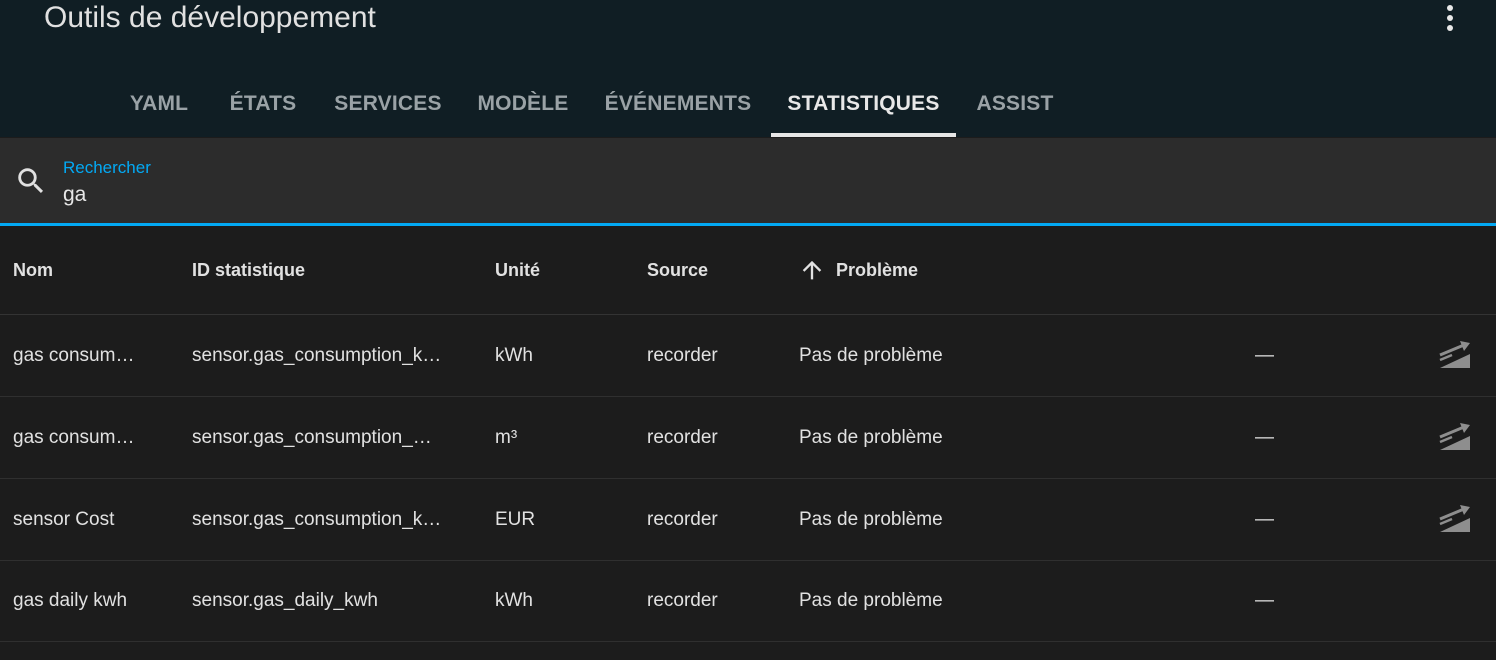 This screenshot has width=1496, height=660. What do you see at coordinates (70, 600) in the screenshot?
I see `cell-name: gas daily kwh` at bounding box center [70, 600].